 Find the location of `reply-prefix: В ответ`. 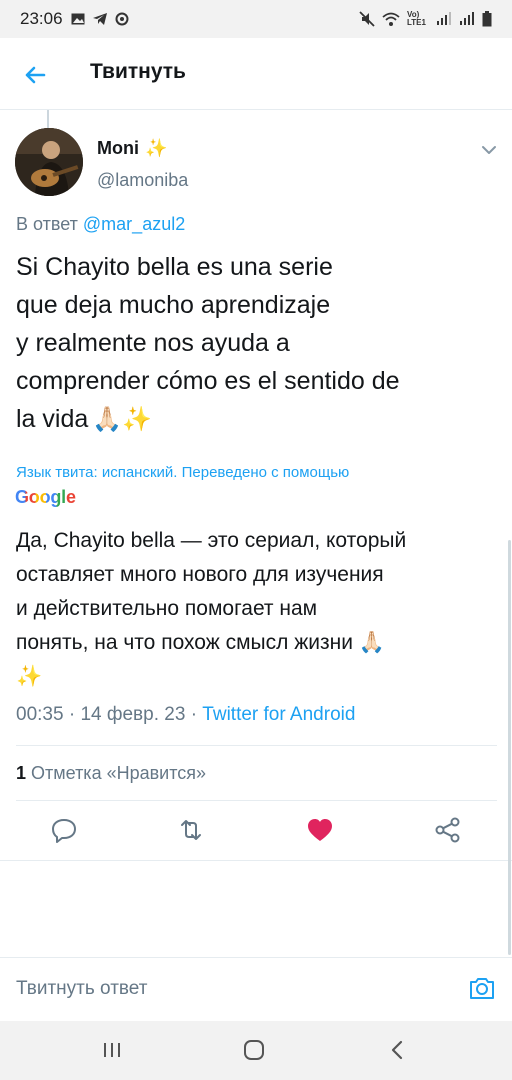

reply-prefix: В ответ is located at coordinates (47, 224).